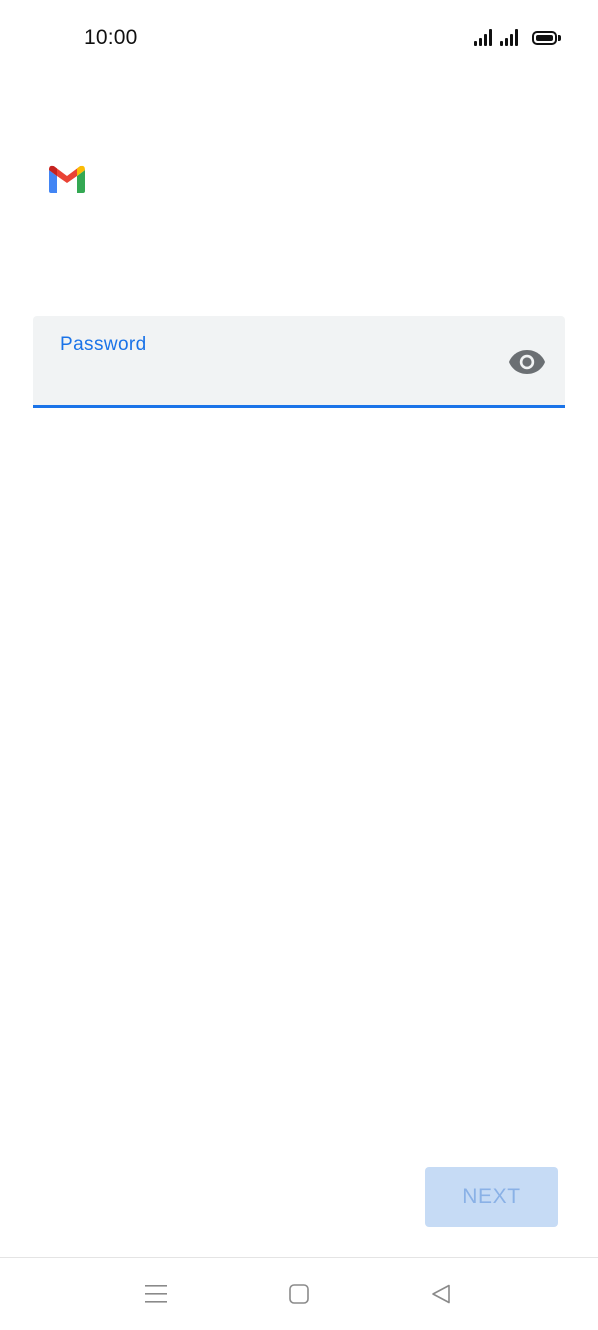  What do you see at coordinates (67, 179) in the screenshot?
I see `gmail-logo` at bounding box center [67, 179].